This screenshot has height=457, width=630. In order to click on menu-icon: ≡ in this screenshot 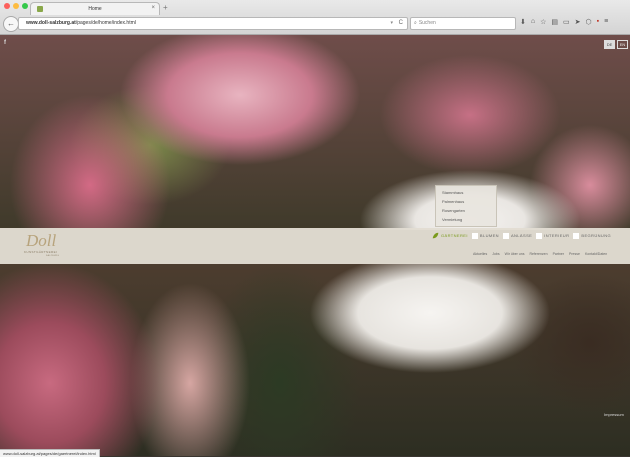, I will do `click(606, 22)`.